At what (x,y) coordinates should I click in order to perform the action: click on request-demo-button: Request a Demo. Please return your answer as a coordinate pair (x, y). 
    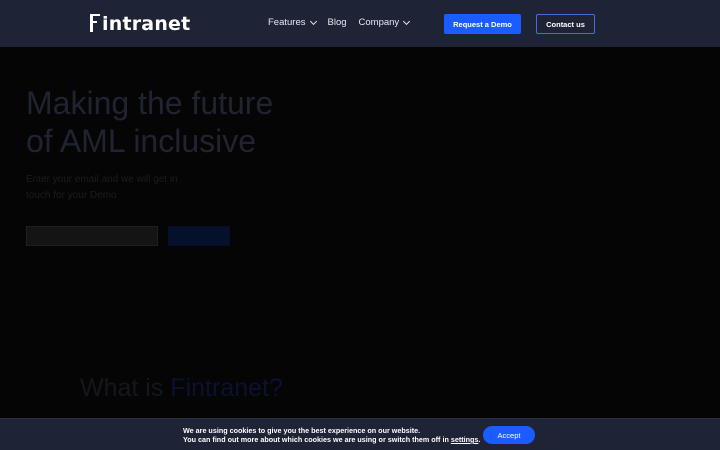
    Looking at the image, I should click on (482, 24).